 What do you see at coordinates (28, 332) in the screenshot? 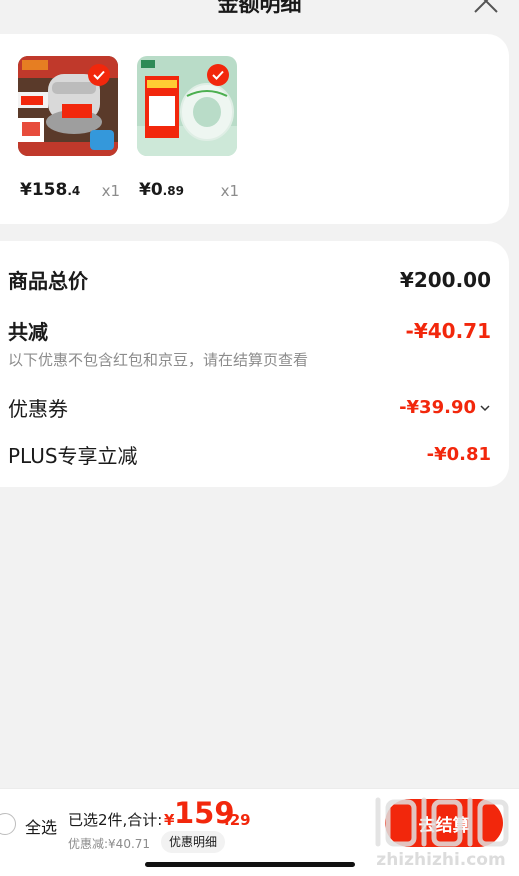
I see `total-reduction-label: 共减` at bounding box center [28, 332].